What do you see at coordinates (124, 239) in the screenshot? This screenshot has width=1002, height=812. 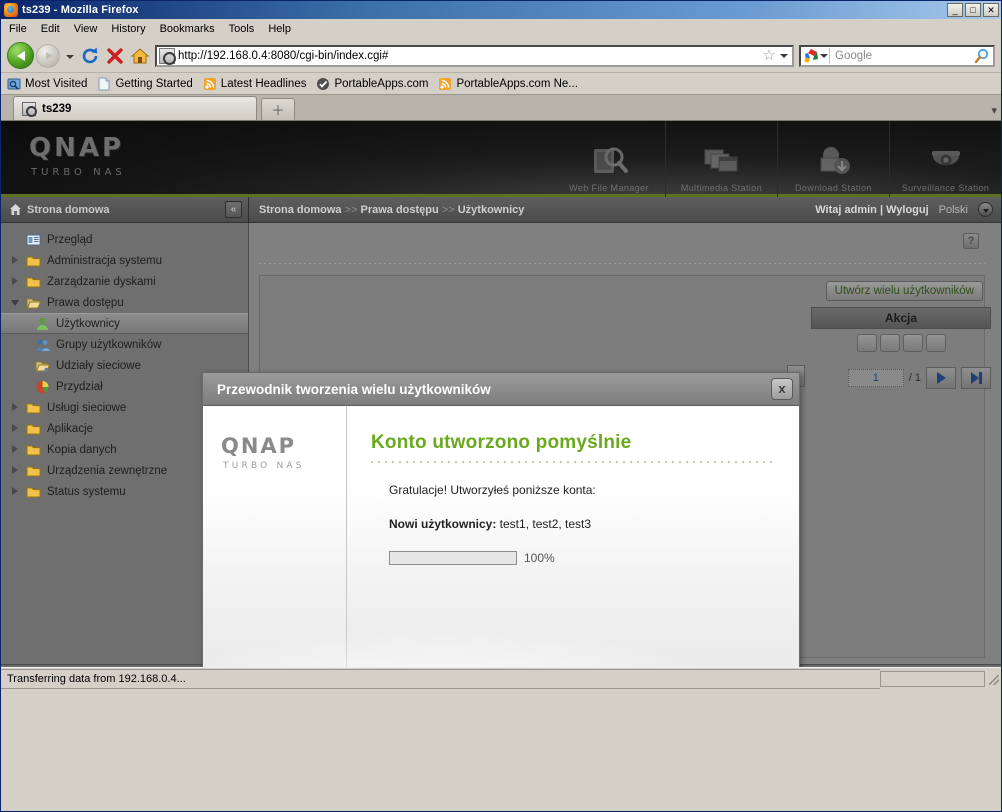 I see `sidebar-item-przeglad: Przegląd` at bounding box center [124, 239].